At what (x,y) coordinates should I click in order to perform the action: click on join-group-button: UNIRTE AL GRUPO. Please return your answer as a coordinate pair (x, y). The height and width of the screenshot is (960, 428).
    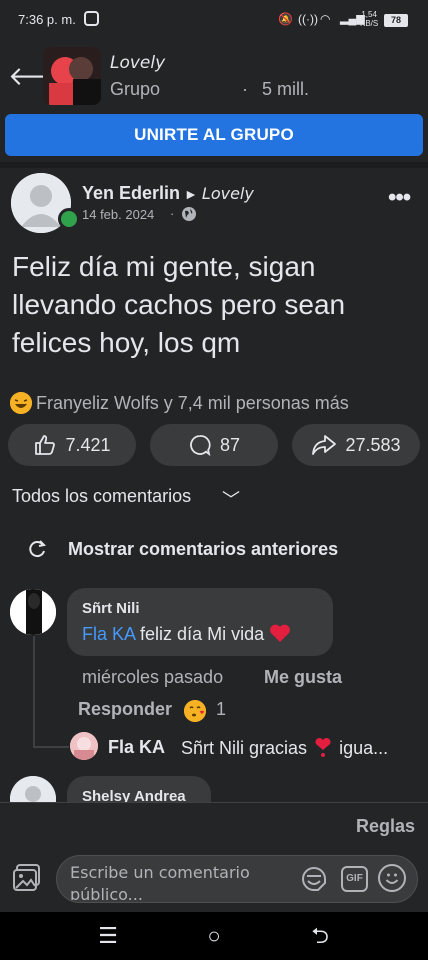
    Looking at the image, I should click on (214, 135).